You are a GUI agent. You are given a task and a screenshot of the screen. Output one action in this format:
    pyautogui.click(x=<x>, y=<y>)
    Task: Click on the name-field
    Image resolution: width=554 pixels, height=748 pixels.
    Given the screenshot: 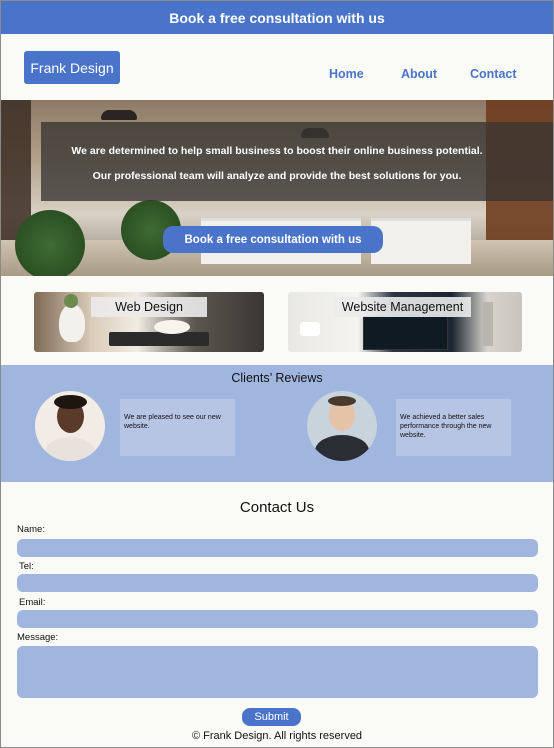 What is the action you would take?
    pyautogui.click(x=277, y=548)
    